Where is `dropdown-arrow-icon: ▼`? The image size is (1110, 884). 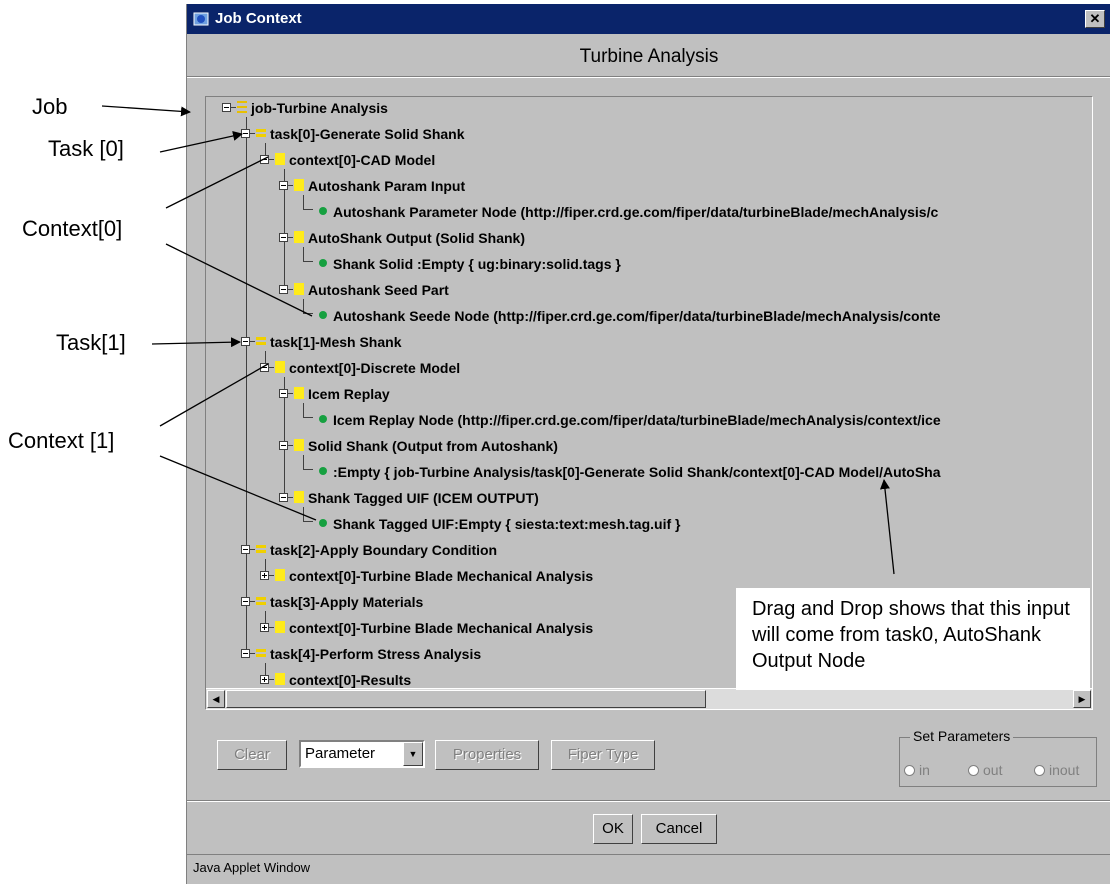 dropdown-arrow-icon: ▼ is located at coordinates (413, 754).